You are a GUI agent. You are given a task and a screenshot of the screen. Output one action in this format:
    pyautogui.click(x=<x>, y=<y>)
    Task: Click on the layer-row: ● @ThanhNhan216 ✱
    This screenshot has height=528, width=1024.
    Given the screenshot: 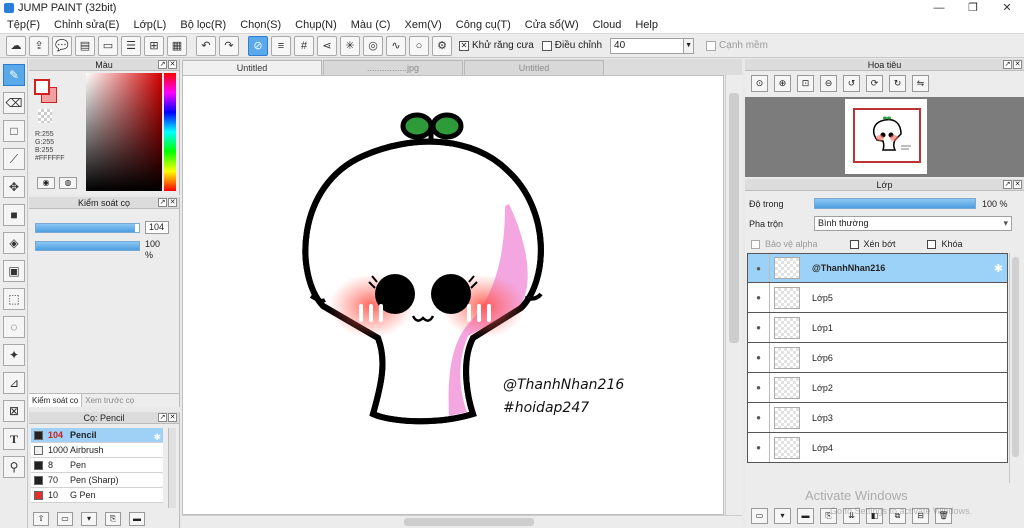 What is the action you would take?
    pyautogui.click(x=877, y=268)
    